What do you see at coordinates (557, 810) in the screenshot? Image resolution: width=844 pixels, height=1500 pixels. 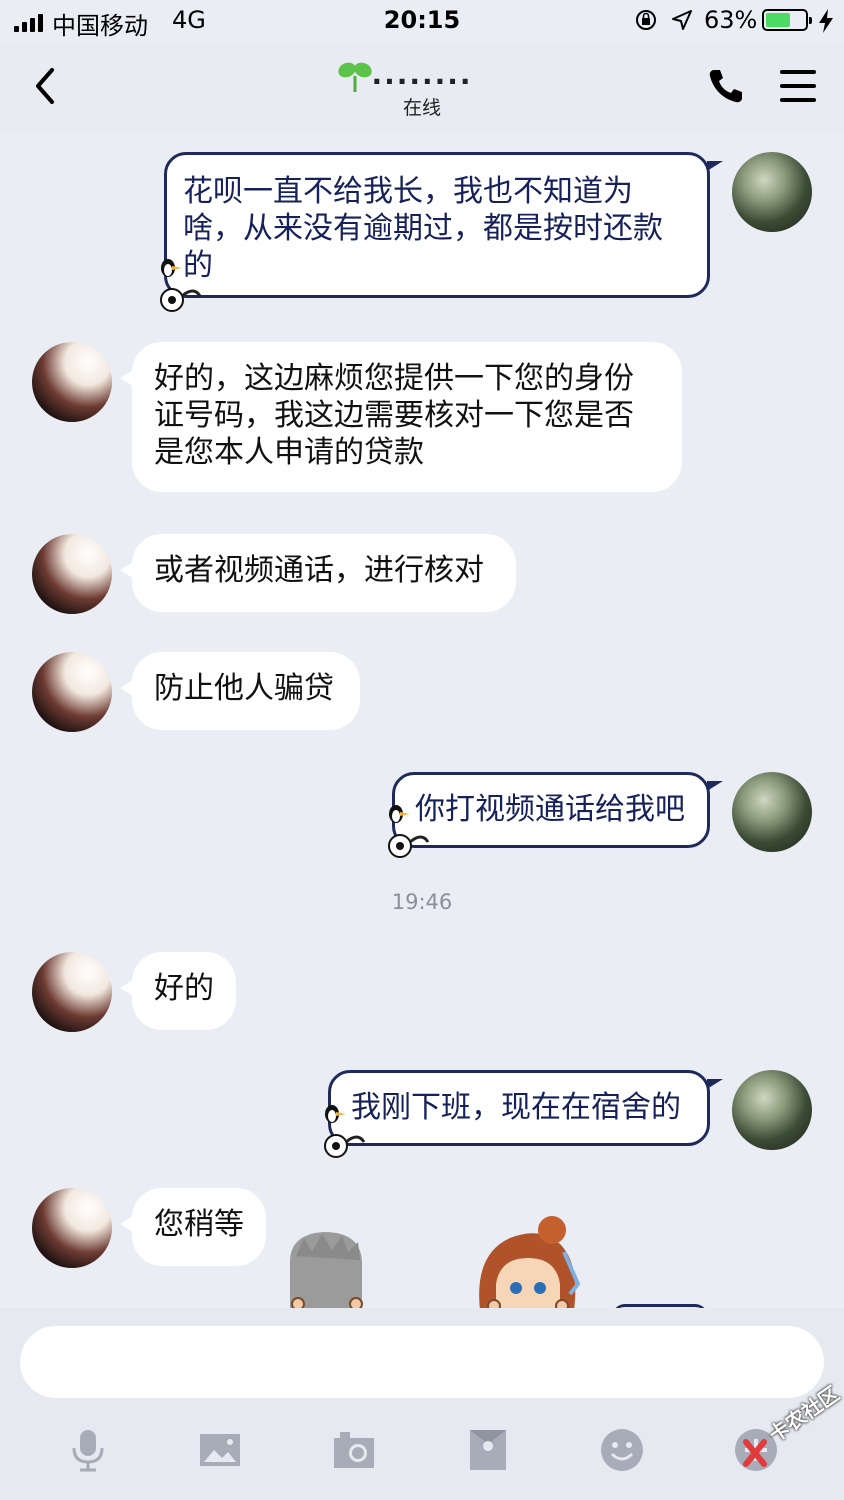 I see `message-bubble: 你打视频通话给我吧` at bounding box center [557, 810].